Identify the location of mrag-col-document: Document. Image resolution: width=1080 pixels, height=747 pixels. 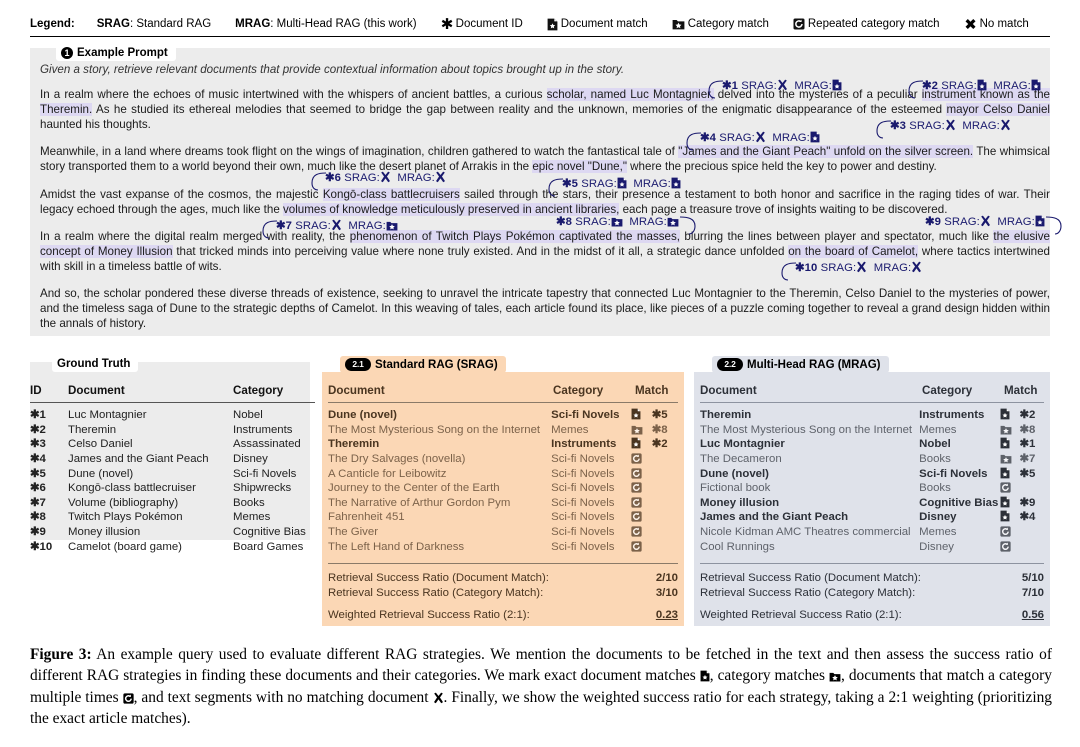
(728, 390).